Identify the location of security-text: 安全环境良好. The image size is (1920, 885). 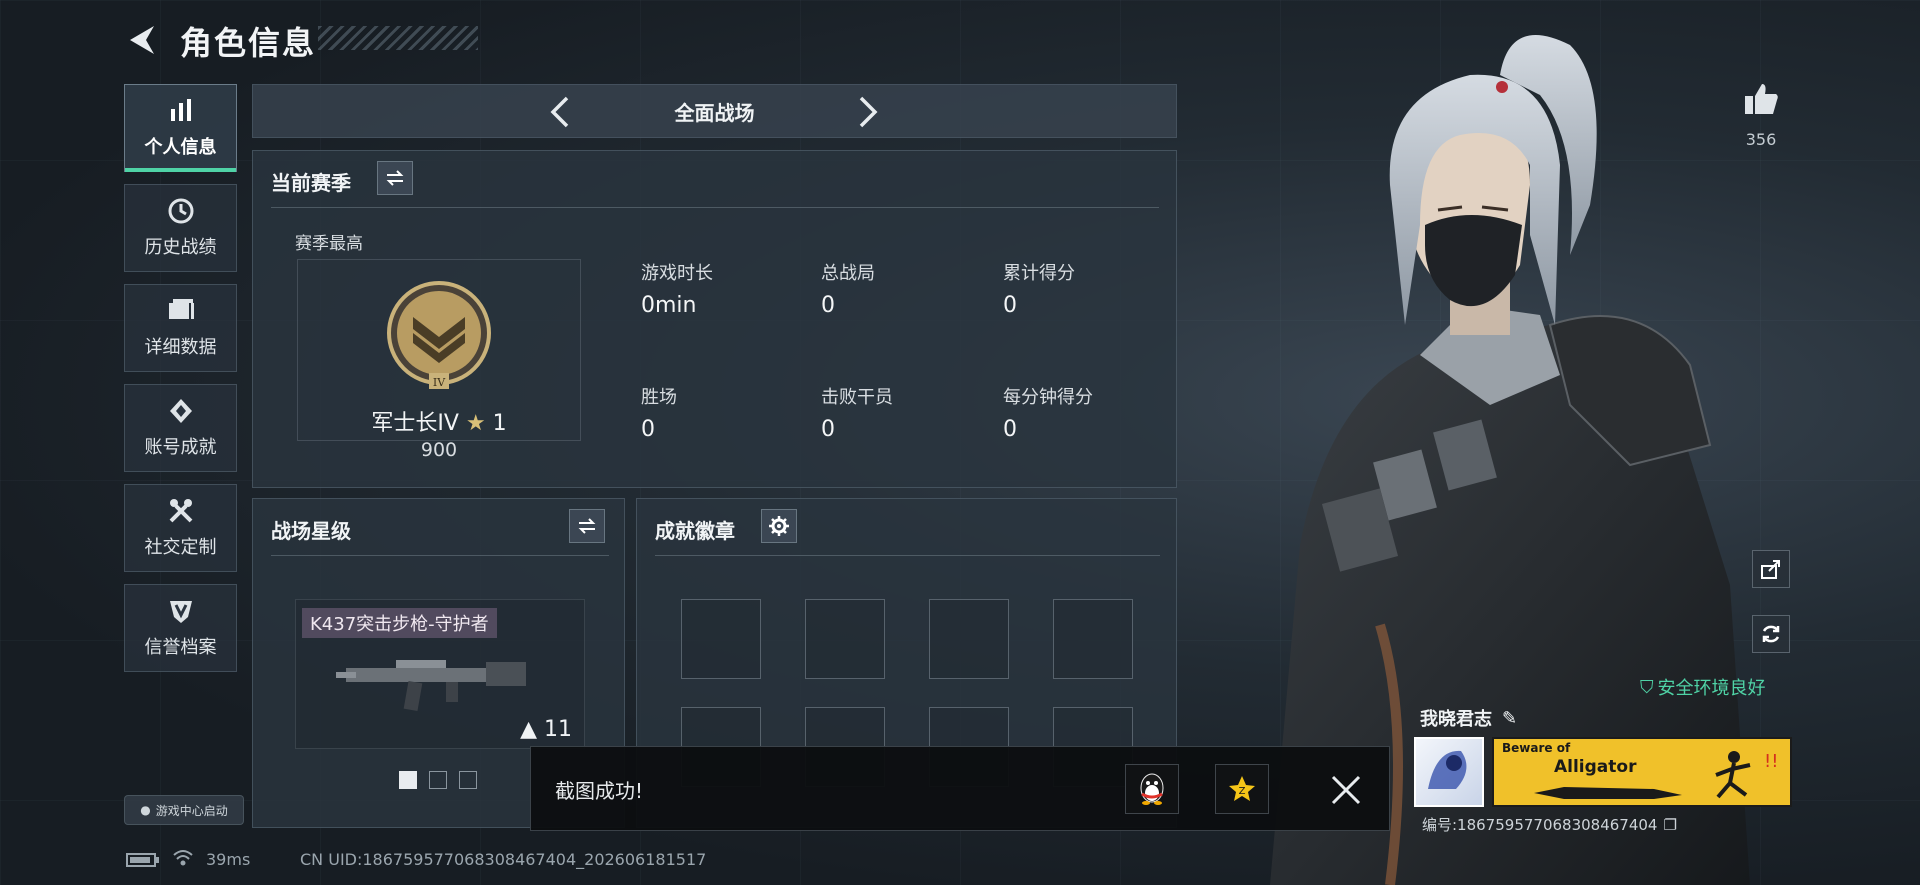
(1711, 688).